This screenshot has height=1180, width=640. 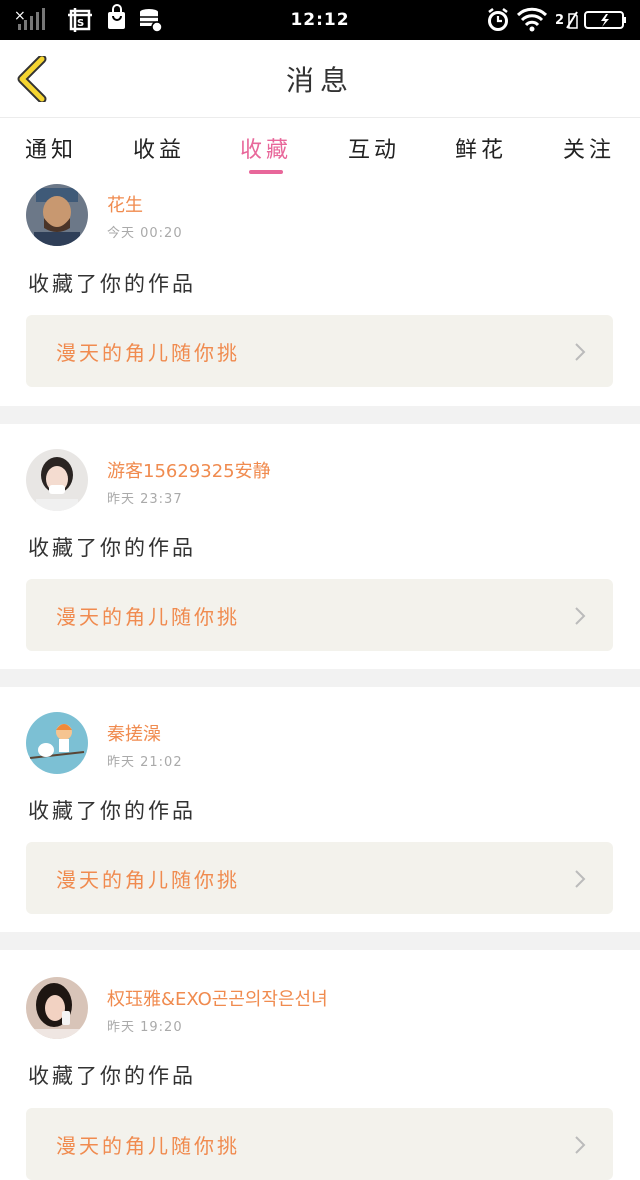 What do you see at coordinates (80, 23) in the screenshot?
I see `svg-text: S` at bounding box center [80, 23].